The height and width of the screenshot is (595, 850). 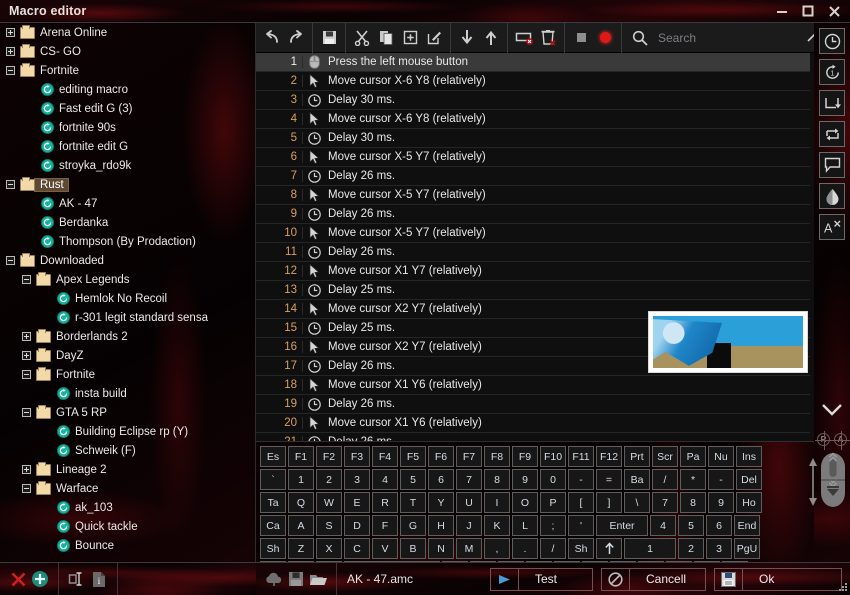 What do you see at coordinates (127, 165) in the screenshot?
I see `tree-macro-stroyka-rdo9k: stroyka_rdo9k` at bounding box center [127, 165].